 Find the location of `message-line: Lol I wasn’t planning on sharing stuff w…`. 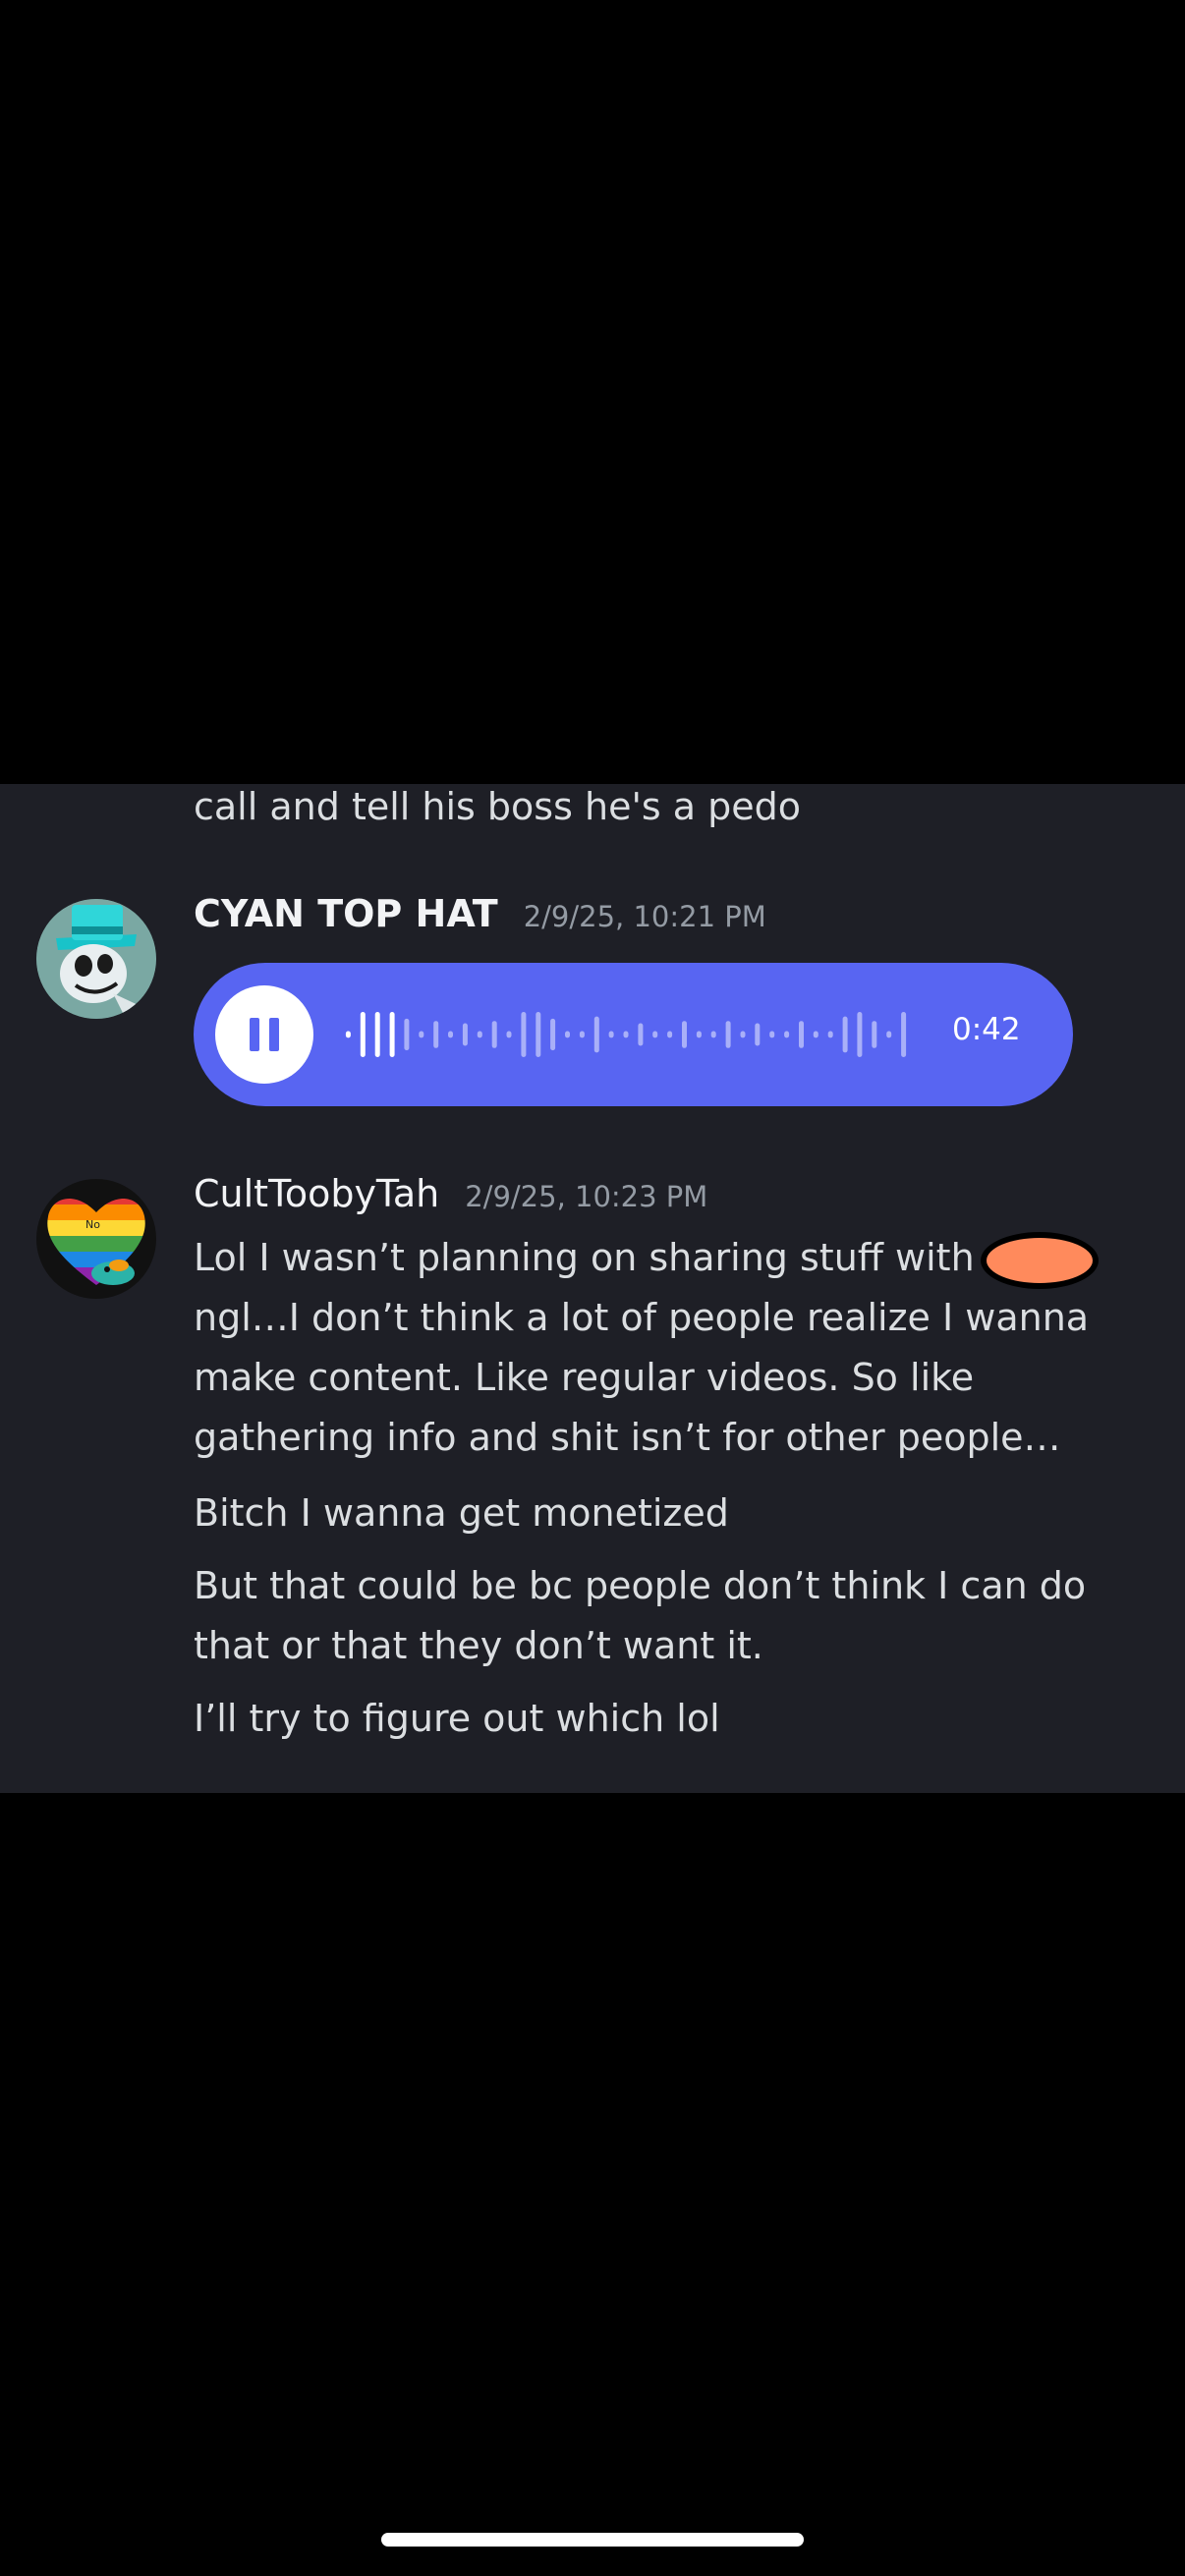

message-line: Lol I wasn’t planning on sharing stuff w… is located at coordinates (656, 1258).